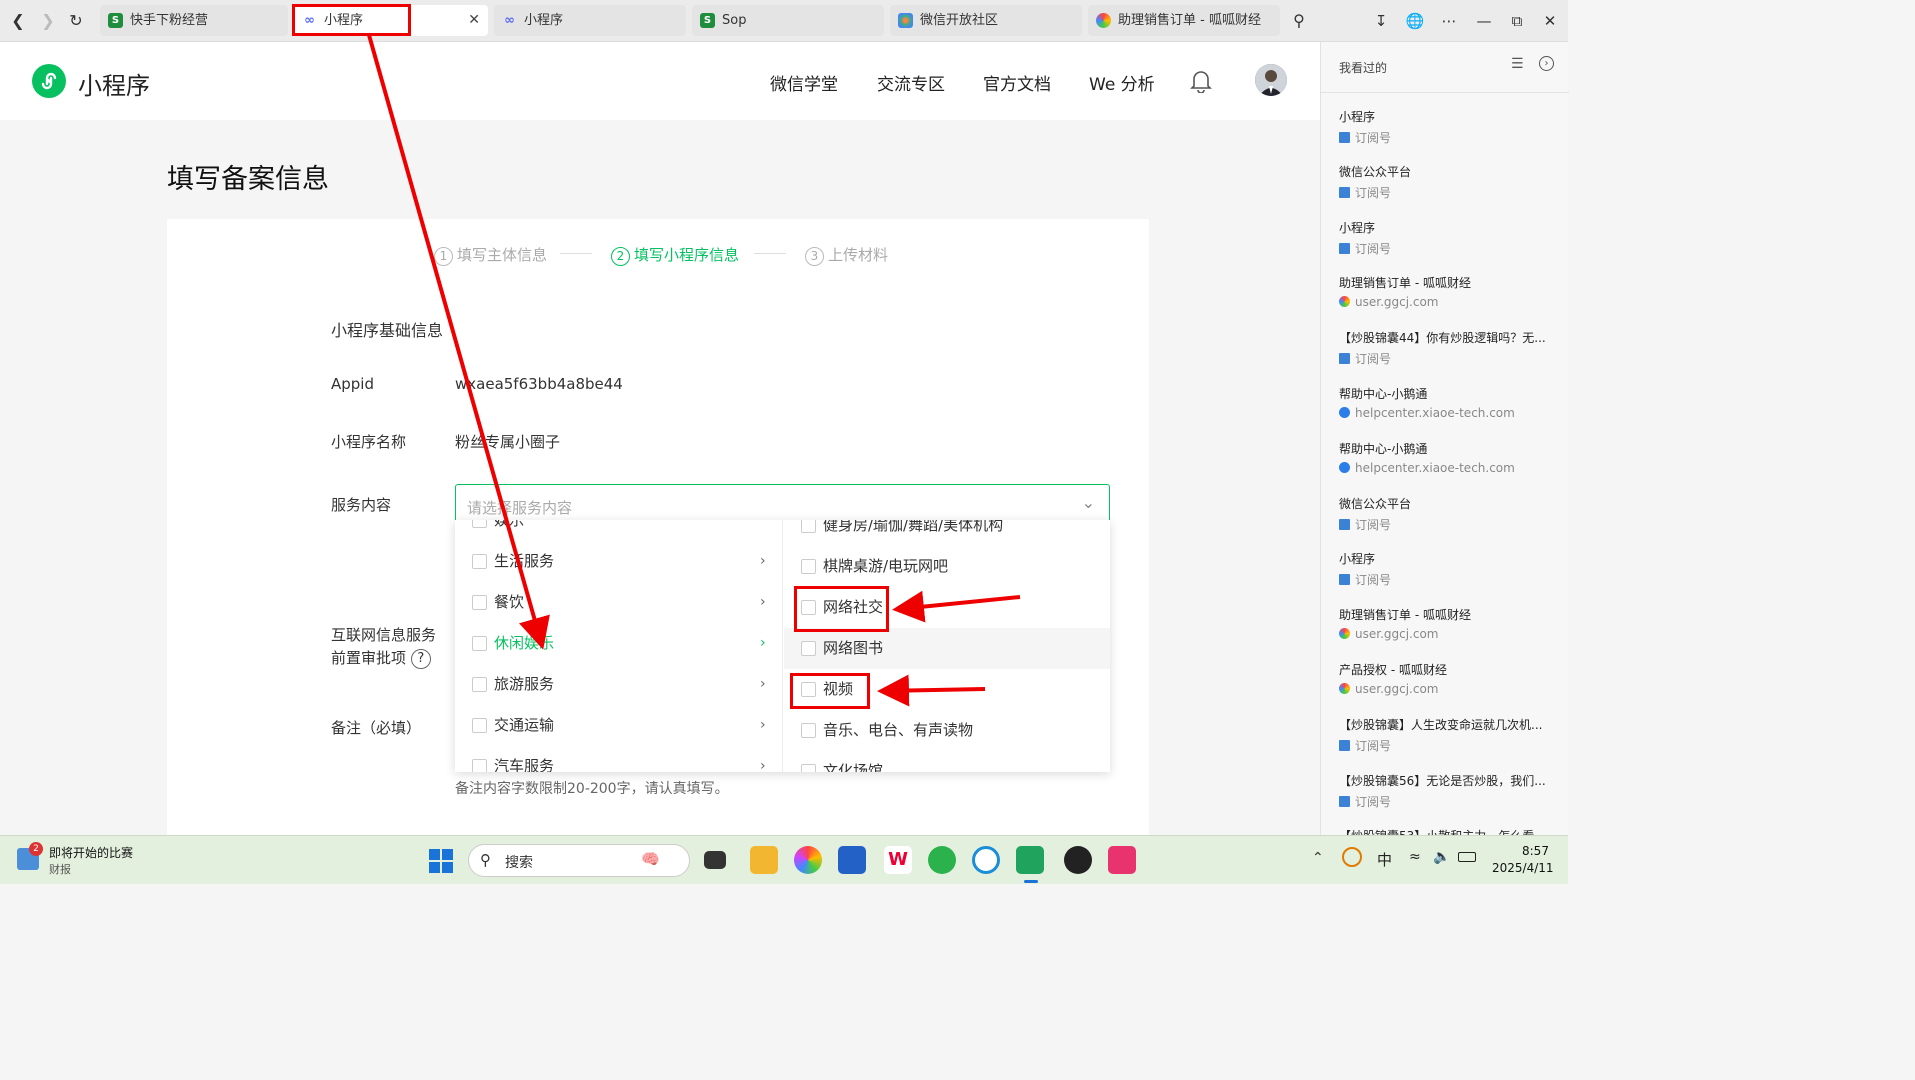 This screenshot has height=1080, width=1915. Describe the element at coordinates (60, 869) in the screenshot. I see `news-sub: 财报` at that location.